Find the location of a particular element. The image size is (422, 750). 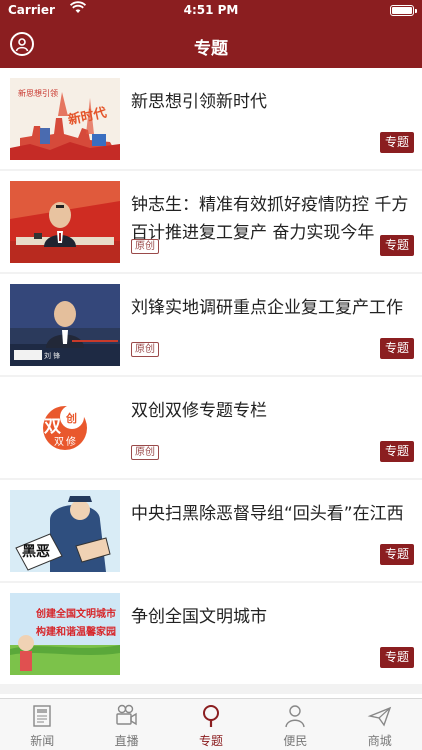

tab-label: 便民 is located at coordinates (295, 741).